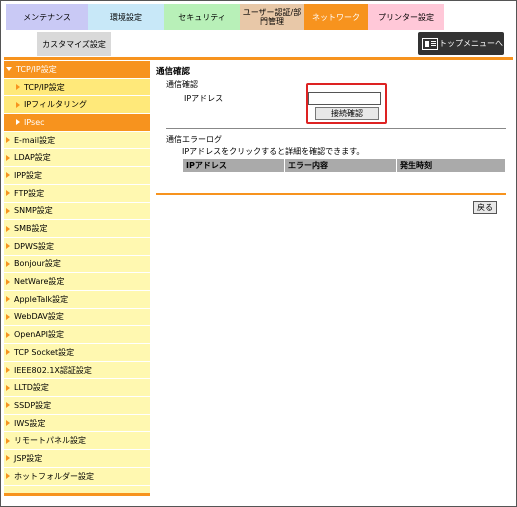 The image size is (517, 507). What do you see at coordinates (54, 476) in the screenshot?
I see `sidebar-item-label: ホットフォルダー設定` at bounding box center [54, 476].